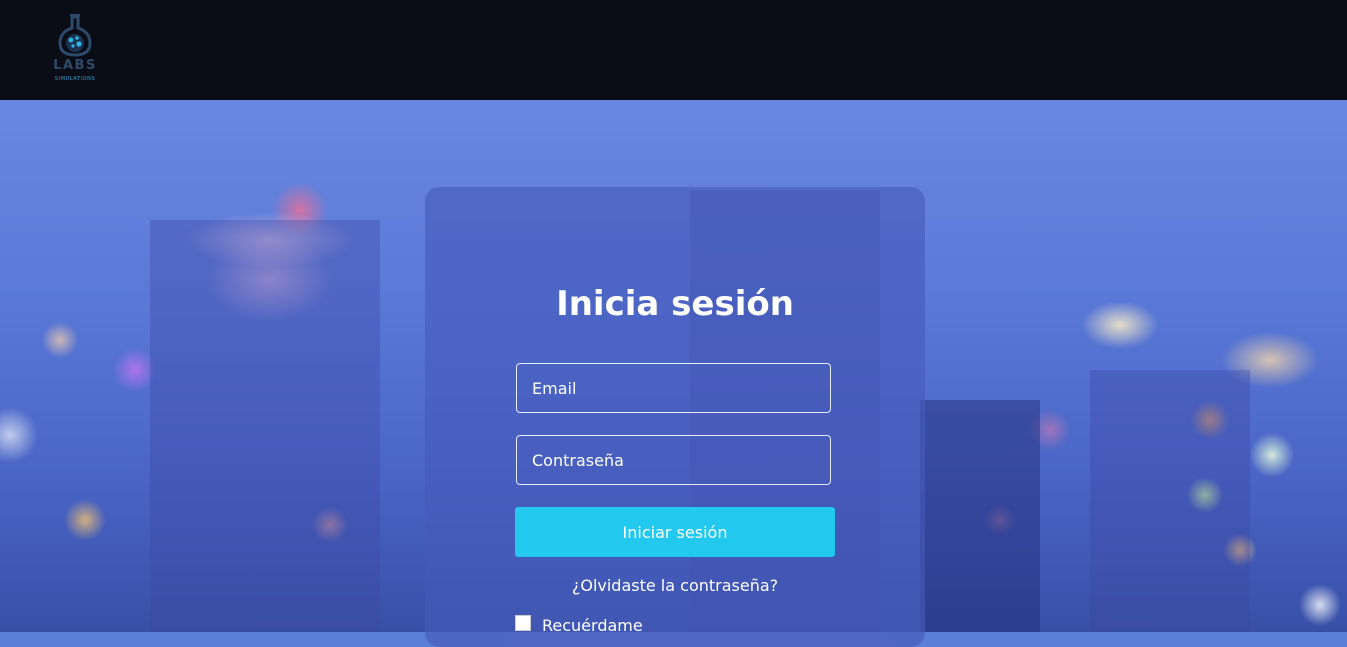  What do you see at coordinates (75, 79) in the screenshot?
I see `logo-subtext: SIMULATIONS` at bounding box center [75, 79].